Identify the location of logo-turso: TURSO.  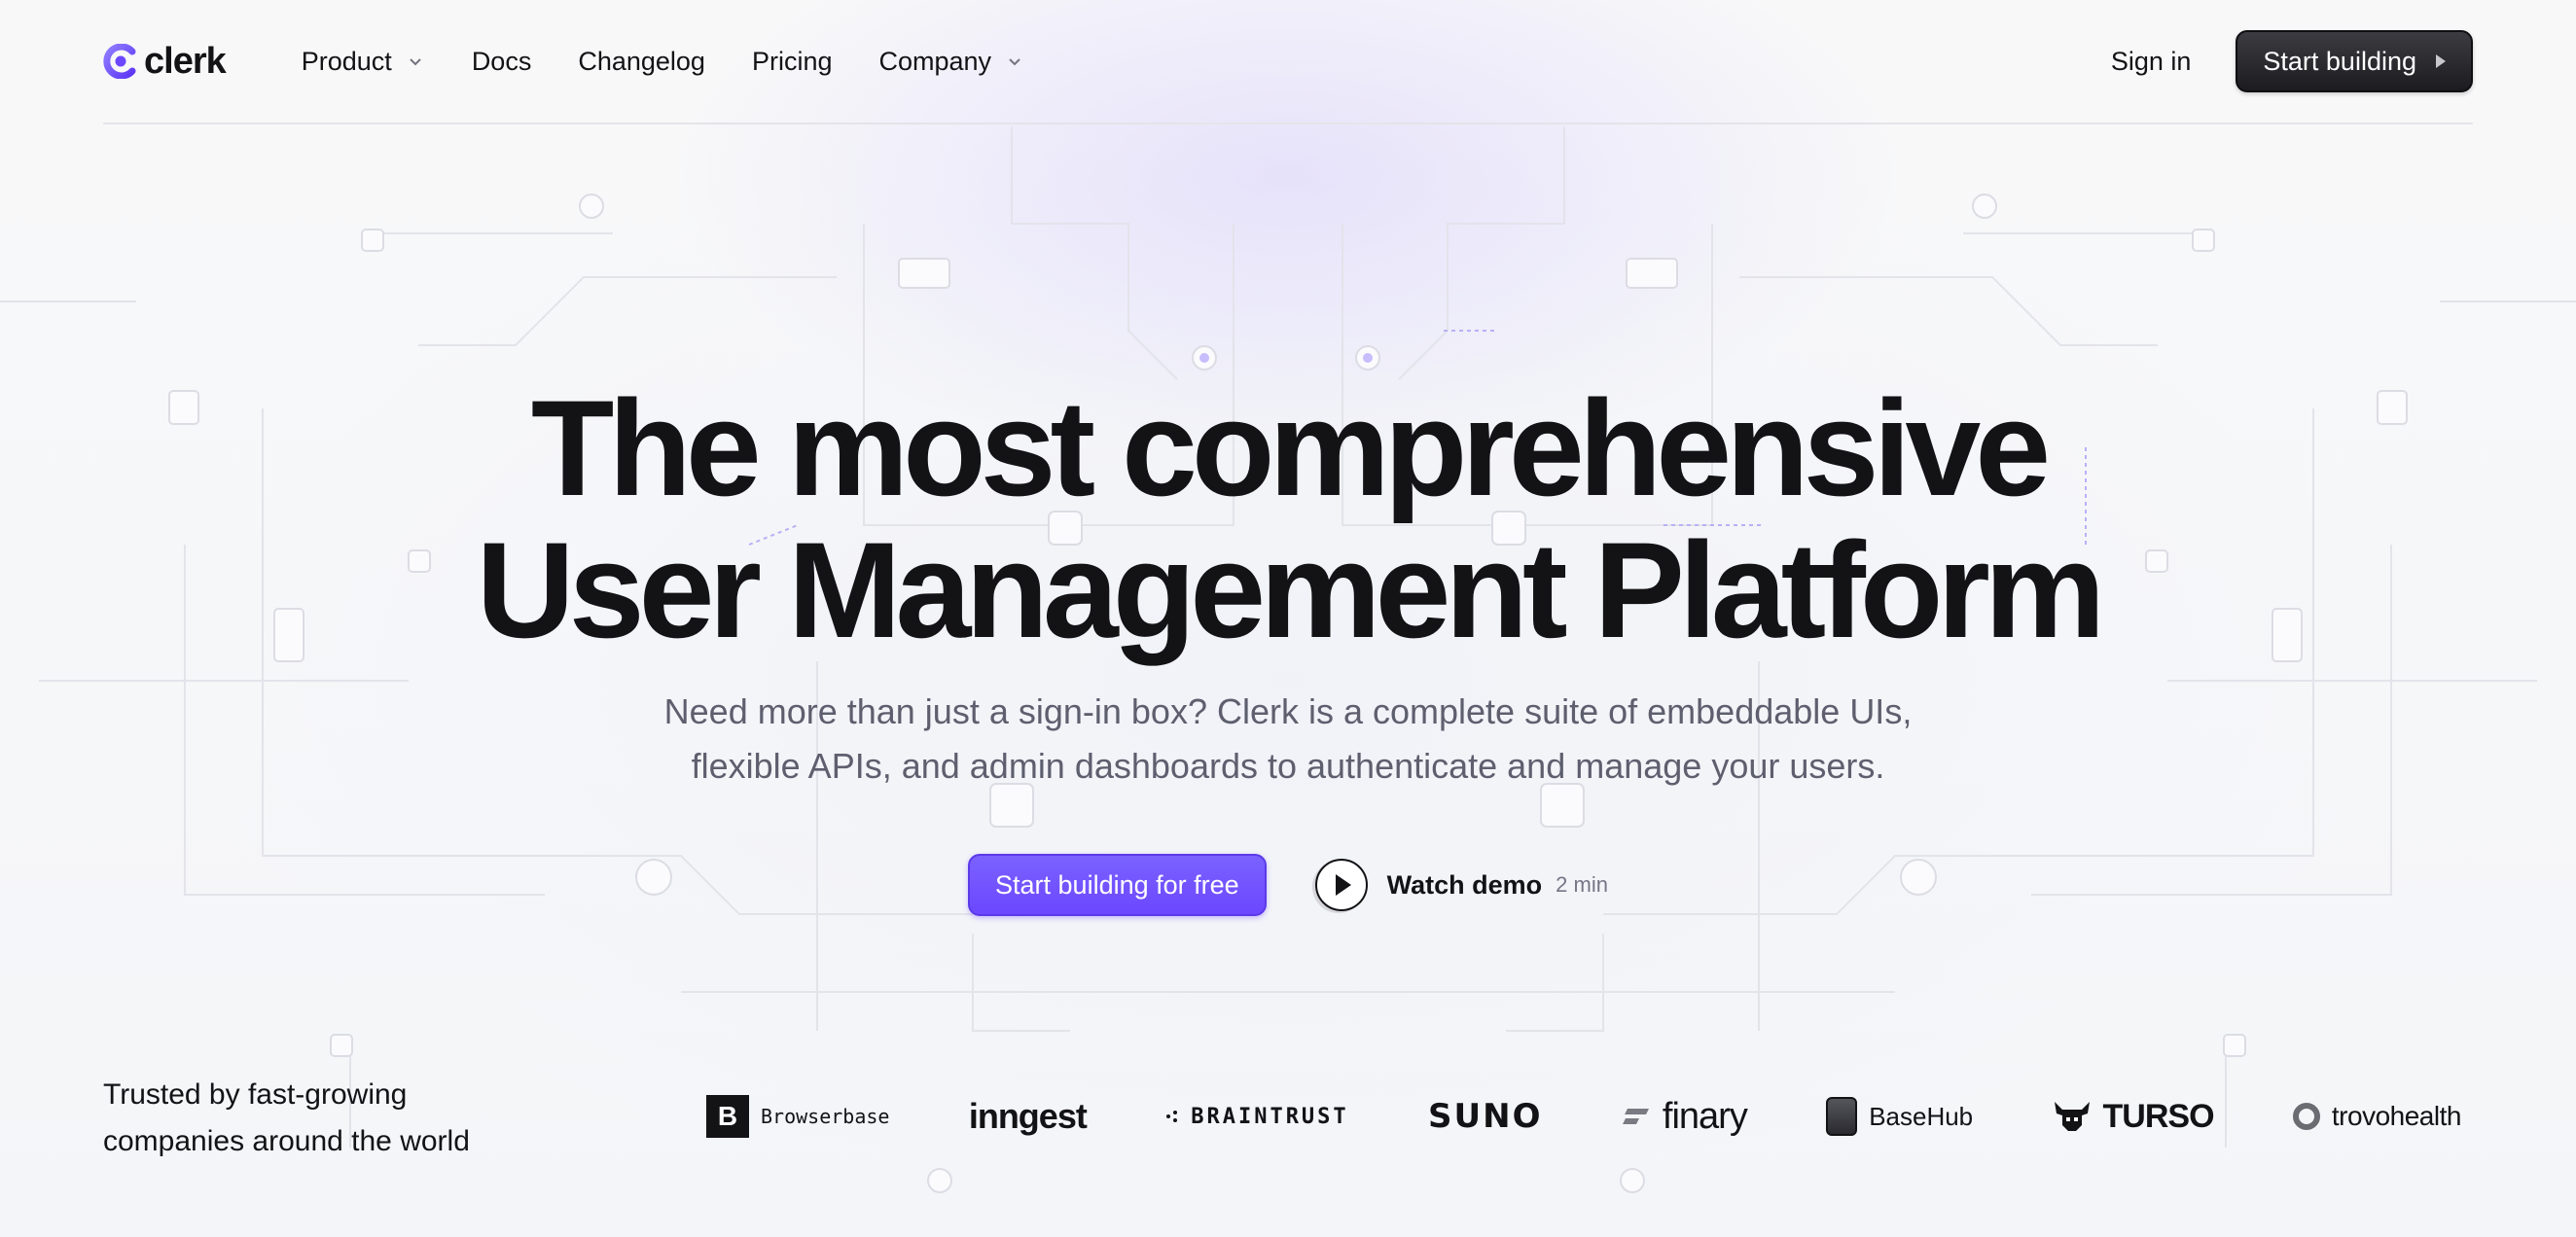
(2134, 1116).